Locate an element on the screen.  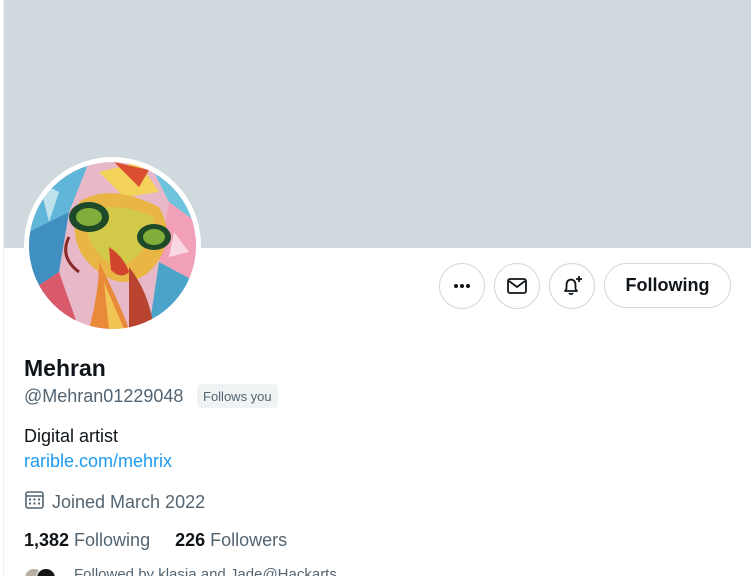
following-count: 1,382 is located at coordinates (47, 540).